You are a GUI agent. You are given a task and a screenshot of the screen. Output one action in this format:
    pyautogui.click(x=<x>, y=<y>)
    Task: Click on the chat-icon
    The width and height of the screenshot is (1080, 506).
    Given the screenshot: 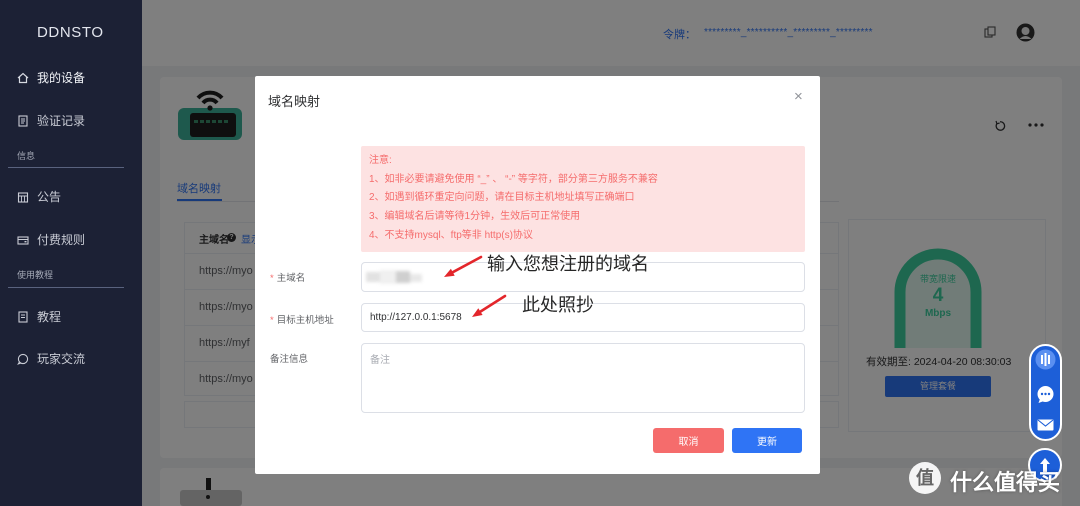 What is the action you would take?
    pyautogui.click(x=23, y=359)
    